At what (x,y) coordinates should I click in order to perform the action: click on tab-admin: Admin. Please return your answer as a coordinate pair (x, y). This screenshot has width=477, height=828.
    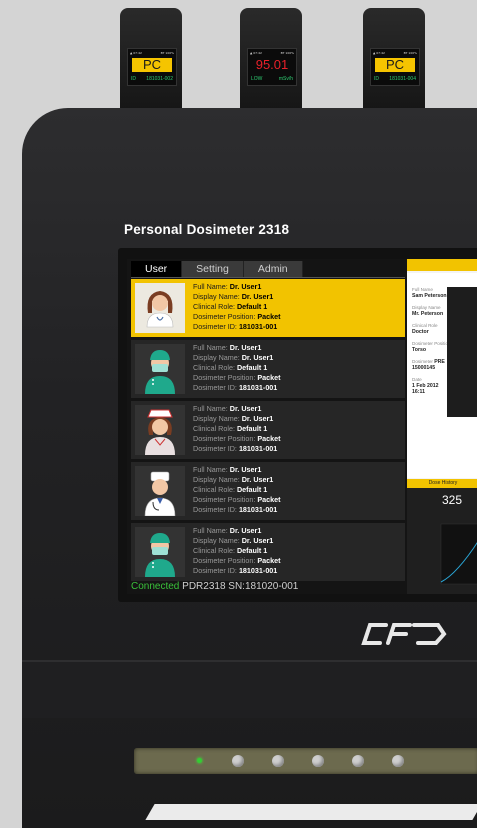
    Looking at the image, I should click on (273, 269).